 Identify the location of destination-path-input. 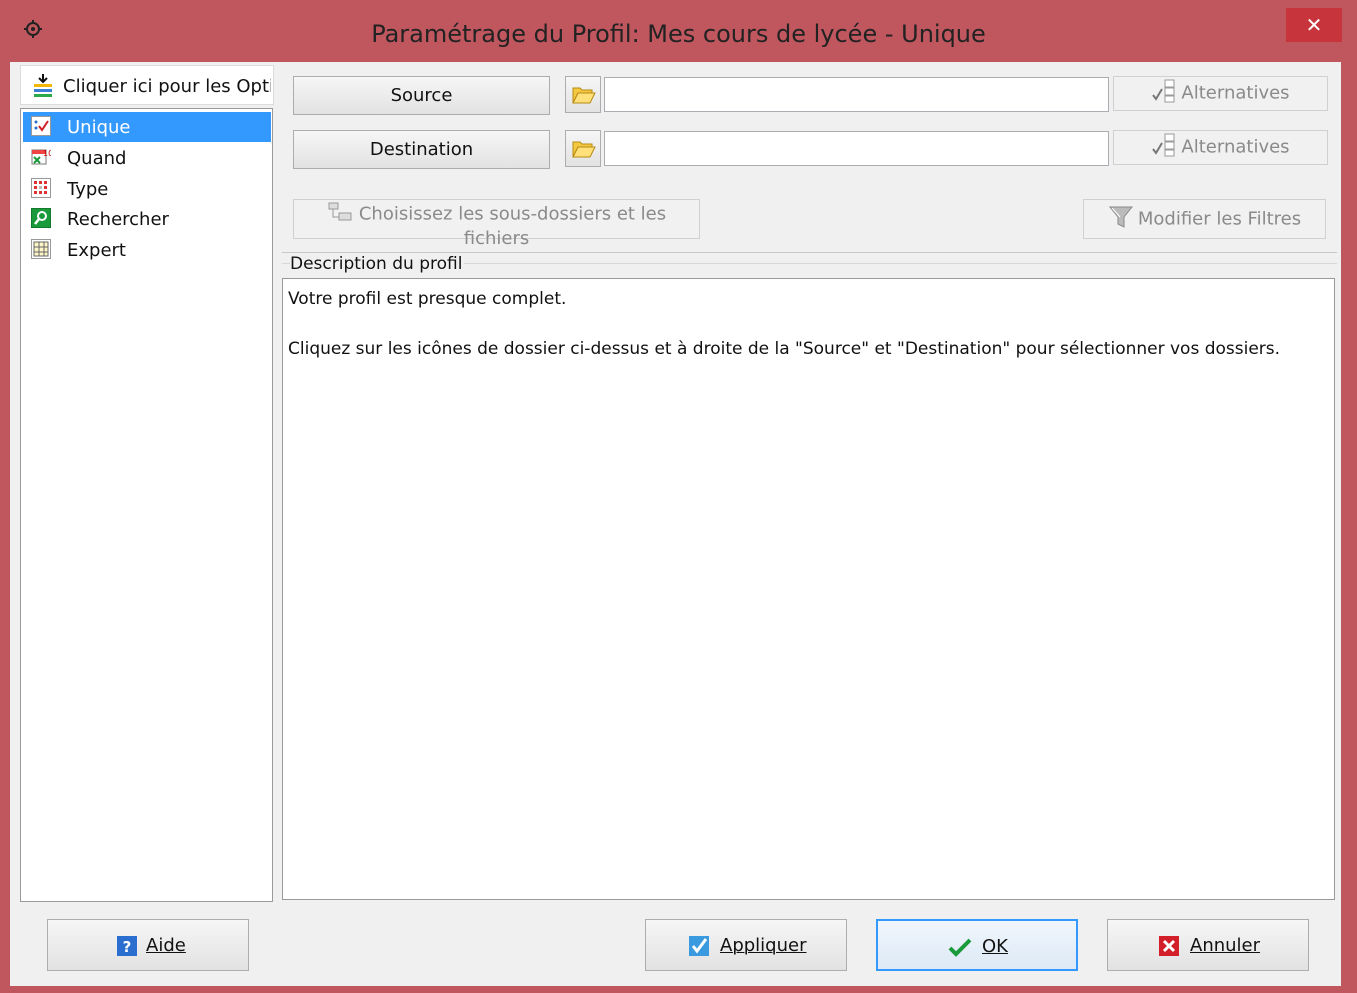
(856, 148).